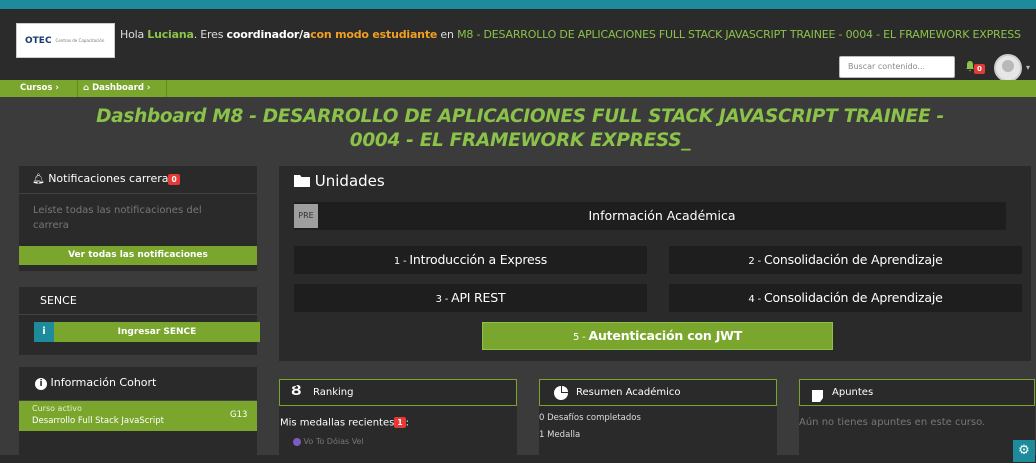 Image resolution: width=1036 pixels, height=463 pixels. I want to click on notification-count-badge: 0, so click(979, 69).